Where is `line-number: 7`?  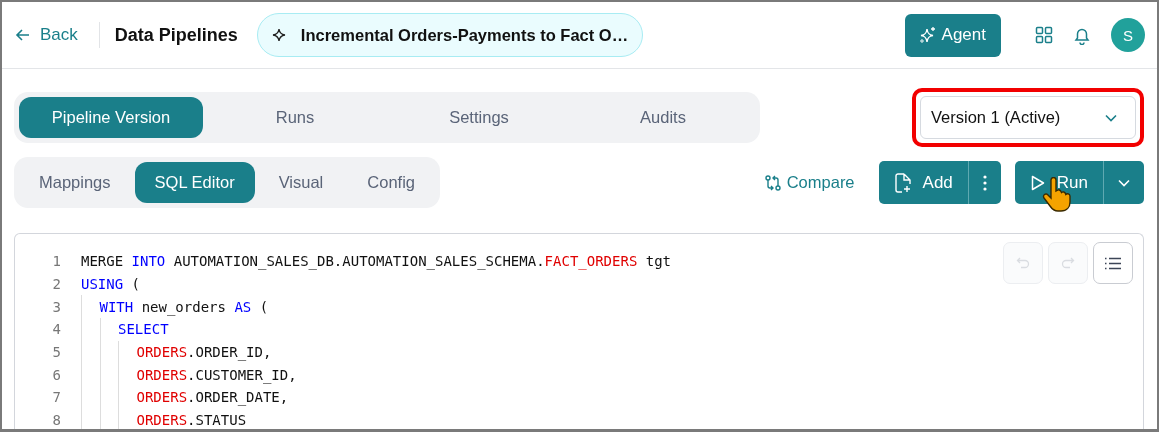 line-number: 7 is located at coordinates (56, 397).